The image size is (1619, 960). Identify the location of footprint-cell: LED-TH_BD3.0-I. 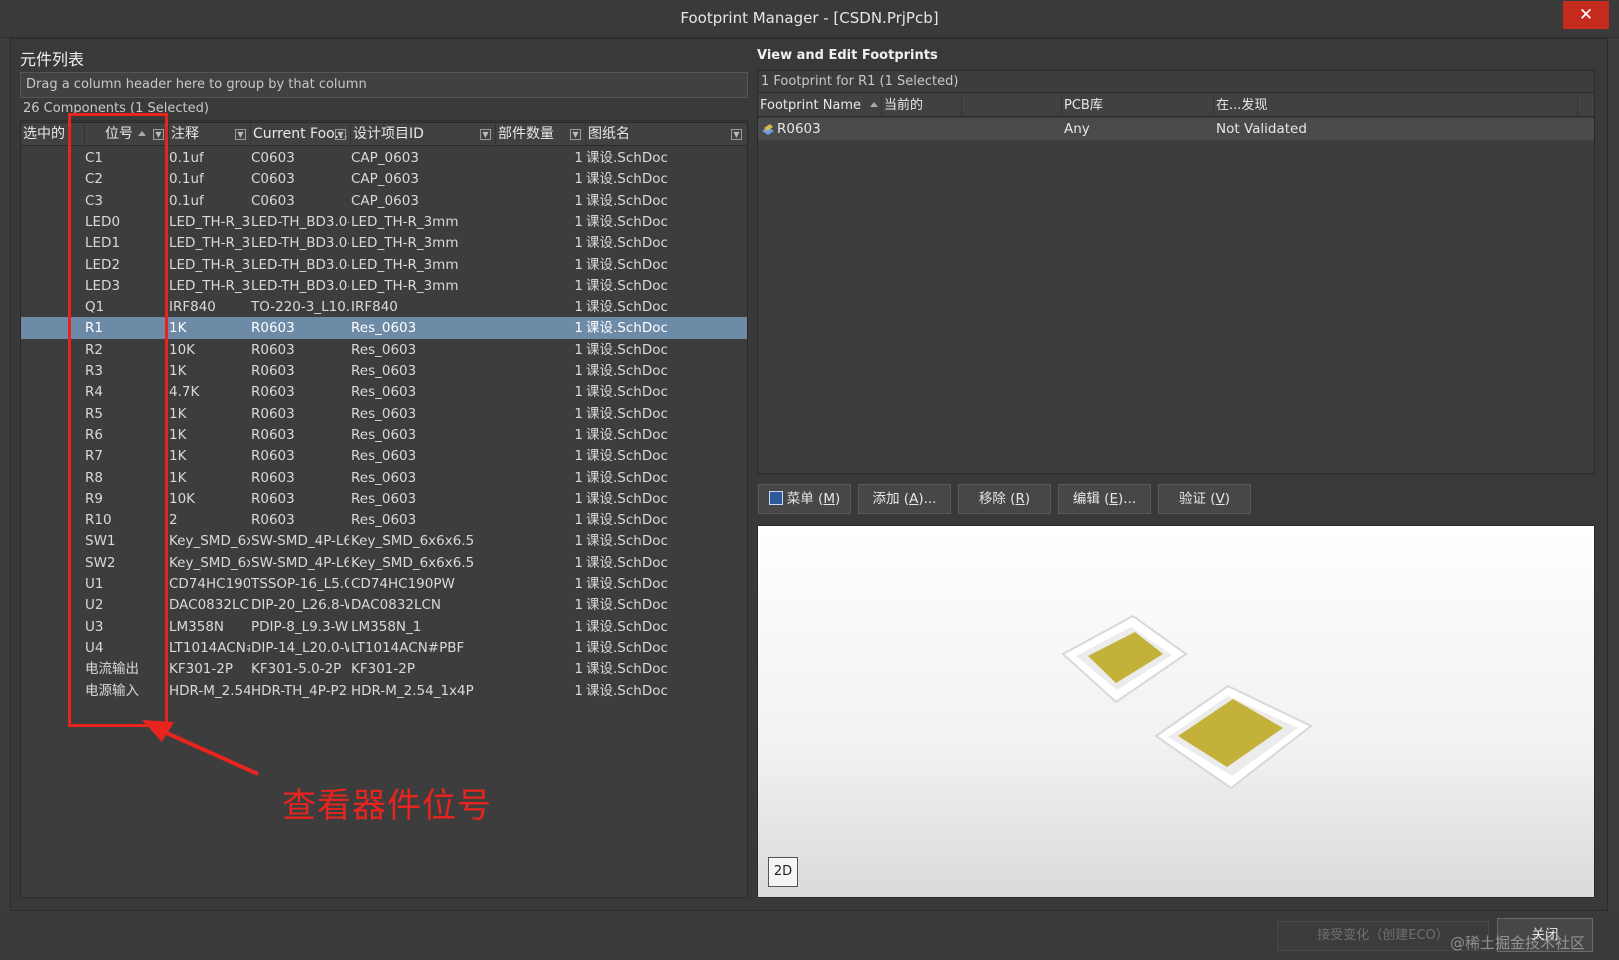
(300, 243).